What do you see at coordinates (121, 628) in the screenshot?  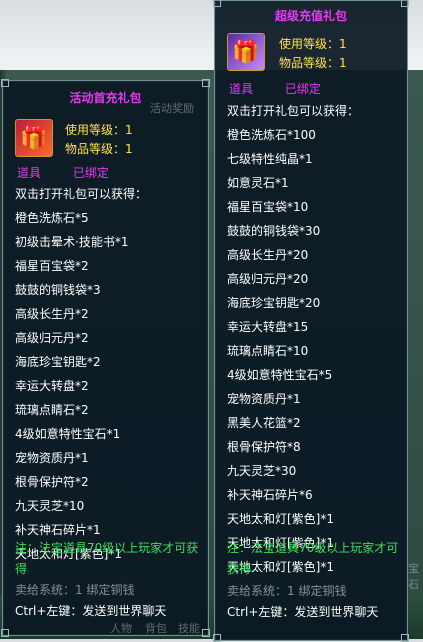 I see `menu-label: 人物` at bounding box center [121, 628].